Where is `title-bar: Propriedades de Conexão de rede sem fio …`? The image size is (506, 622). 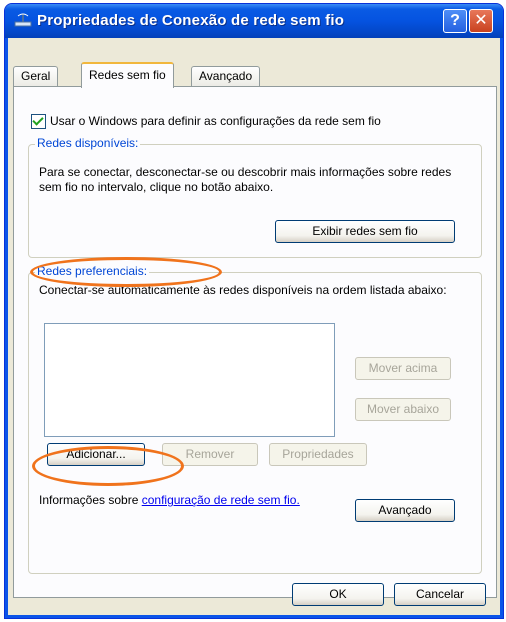
title-bar: Propriedades de Conexão de rede sem fio … is located at coordinates (254, 21).